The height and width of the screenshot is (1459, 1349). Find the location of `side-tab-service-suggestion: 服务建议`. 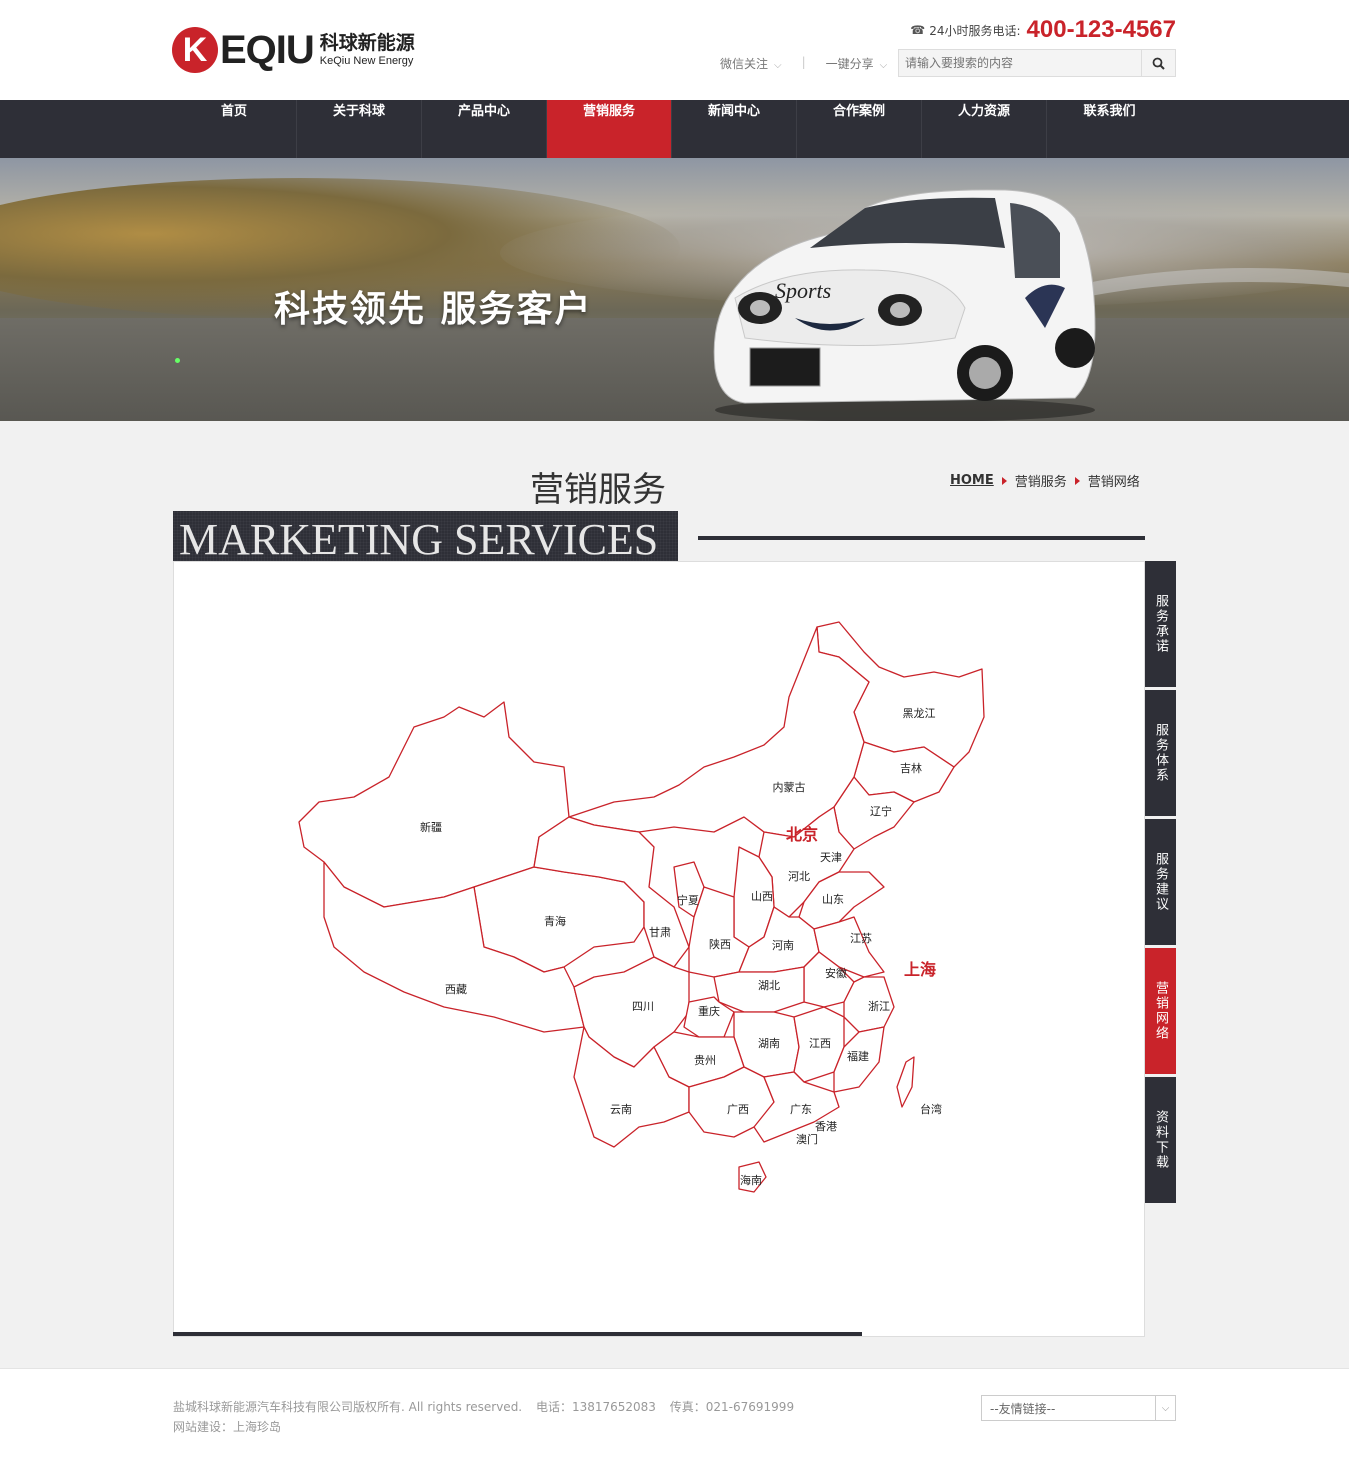

side-tab-service-suggestion: 服务建议 is located at coordinates (1160, 882).